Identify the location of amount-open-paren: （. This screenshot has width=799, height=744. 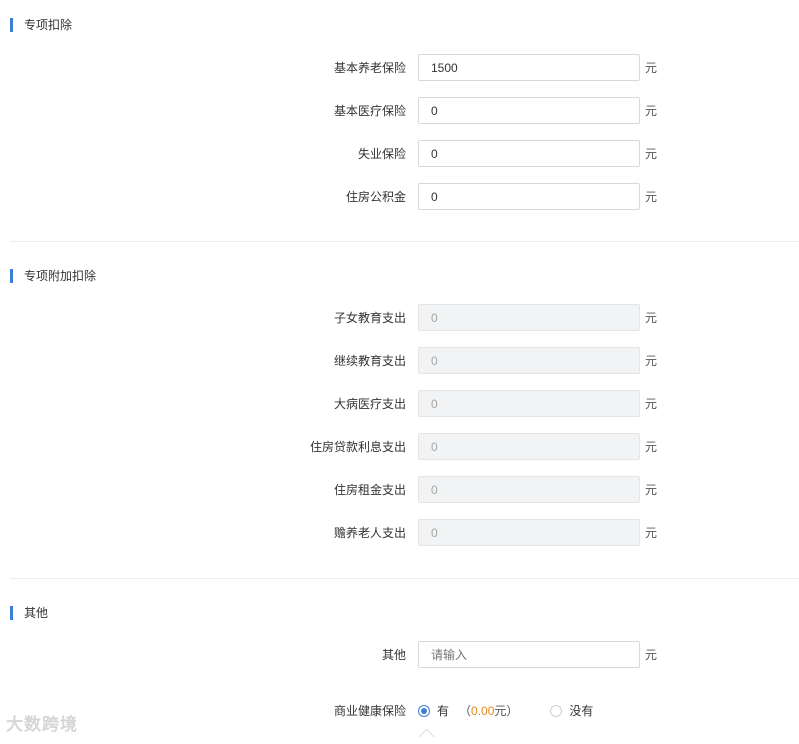
(465, 711).